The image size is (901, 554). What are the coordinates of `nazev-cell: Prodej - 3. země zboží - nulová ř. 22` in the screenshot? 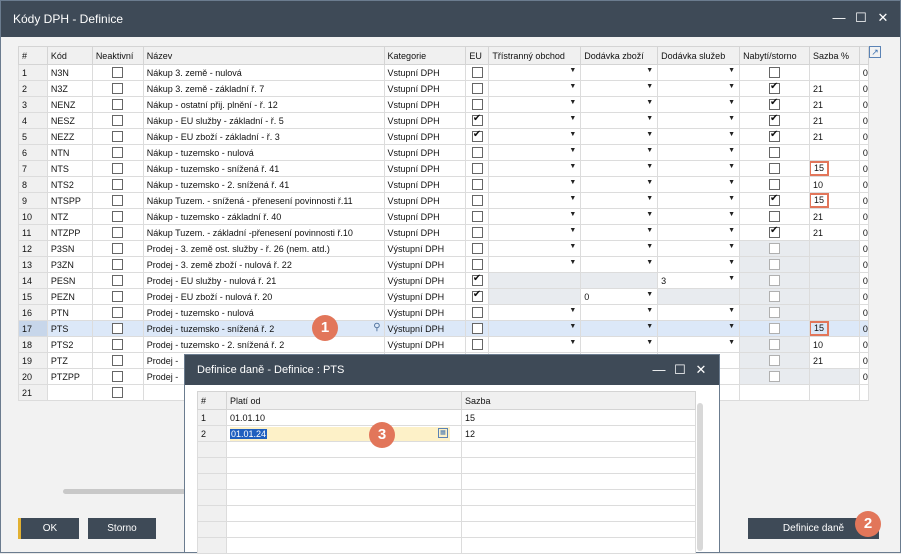 It's located at (263, 264).